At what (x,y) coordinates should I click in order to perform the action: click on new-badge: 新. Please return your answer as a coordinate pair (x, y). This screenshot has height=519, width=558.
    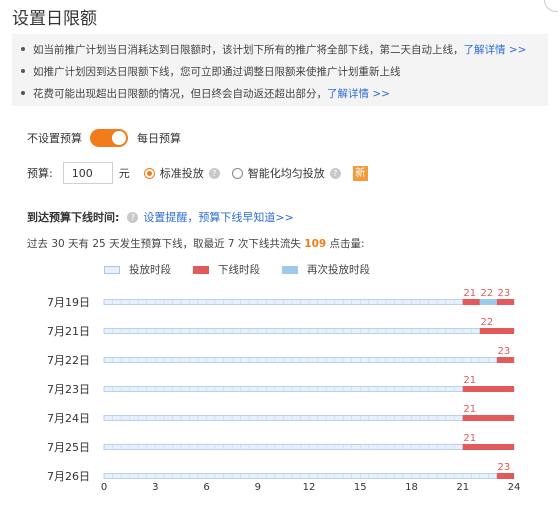
    Looking at the image, I should click on (360, 173).